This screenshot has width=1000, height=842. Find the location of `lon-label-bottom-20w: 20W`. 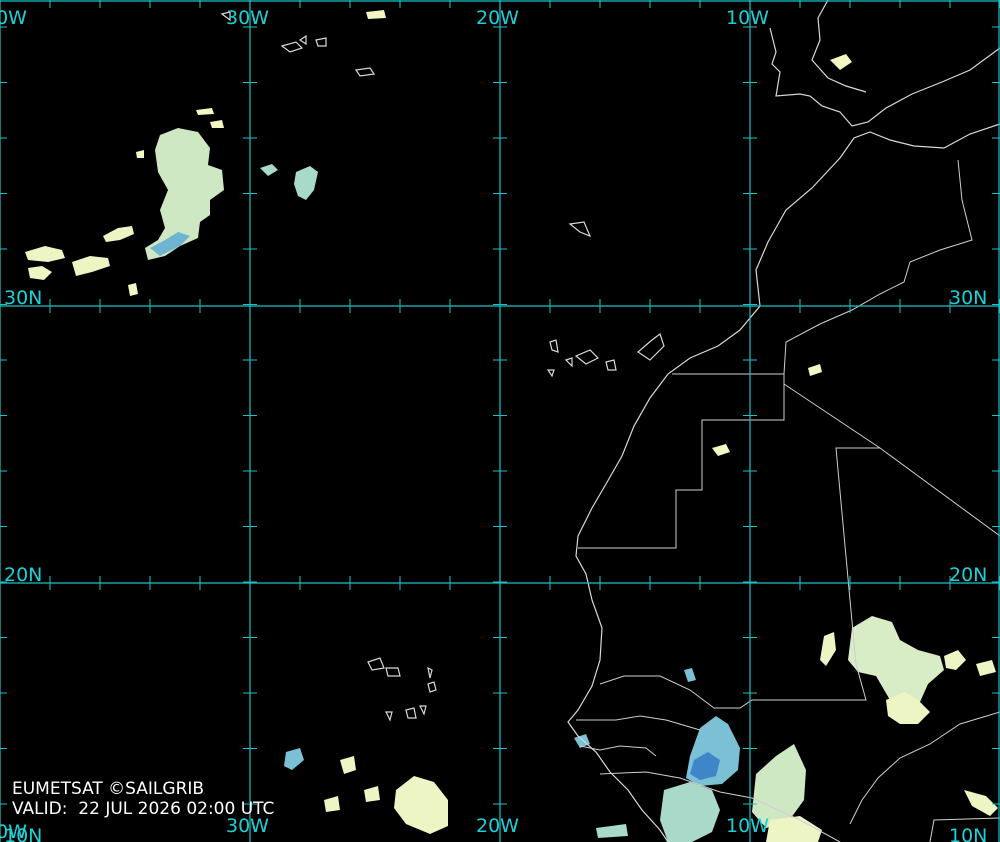

lon-label-bottom-20w: 20W is located at coordinates (497, 826).